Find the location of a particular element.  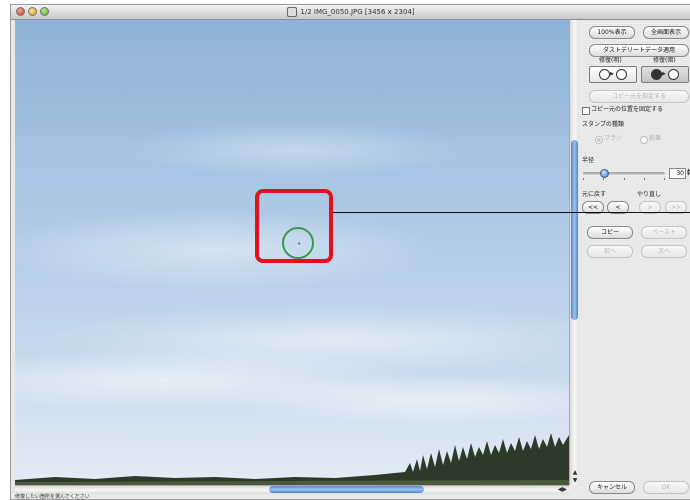

horizontal-scrollbar: ◀▶ is located at coordinates (292, 489).